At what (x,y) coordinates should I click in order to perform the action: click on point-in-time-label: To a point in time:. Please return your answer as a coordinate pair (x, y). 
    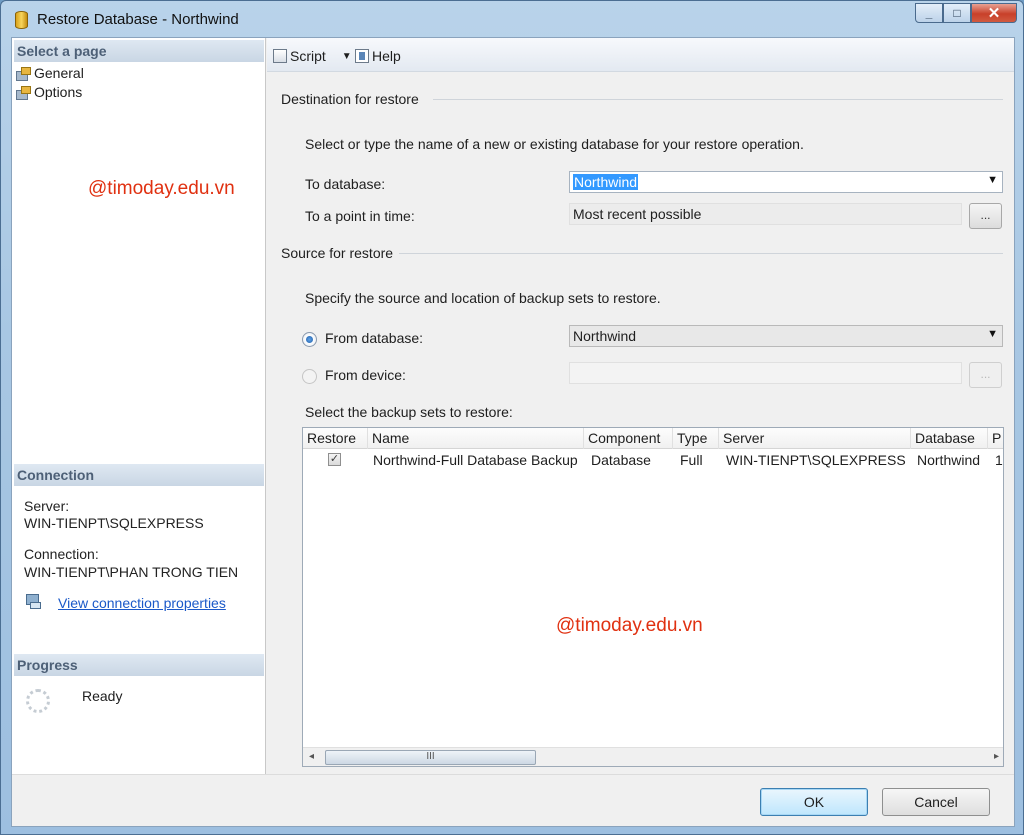
    Looking at the image, I should click on (360, 216).